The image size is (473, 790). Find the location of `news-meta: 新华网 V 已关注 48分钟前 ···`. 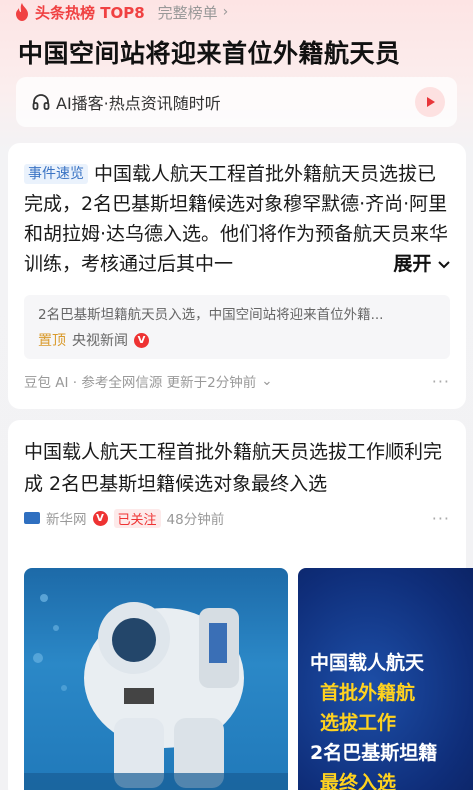

news-meta: 新华网 V 已关注 48分钟前 ··· is located at coordinates (237, 518).